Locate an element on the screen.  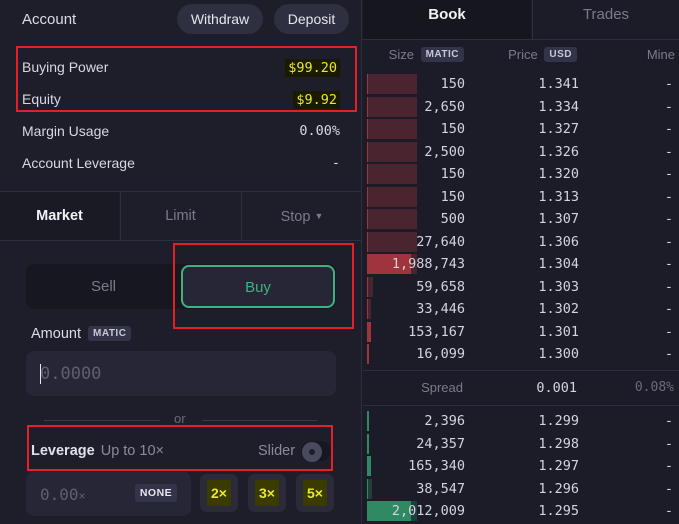
book-price: 1.297 is located at coordinates (558, 466).